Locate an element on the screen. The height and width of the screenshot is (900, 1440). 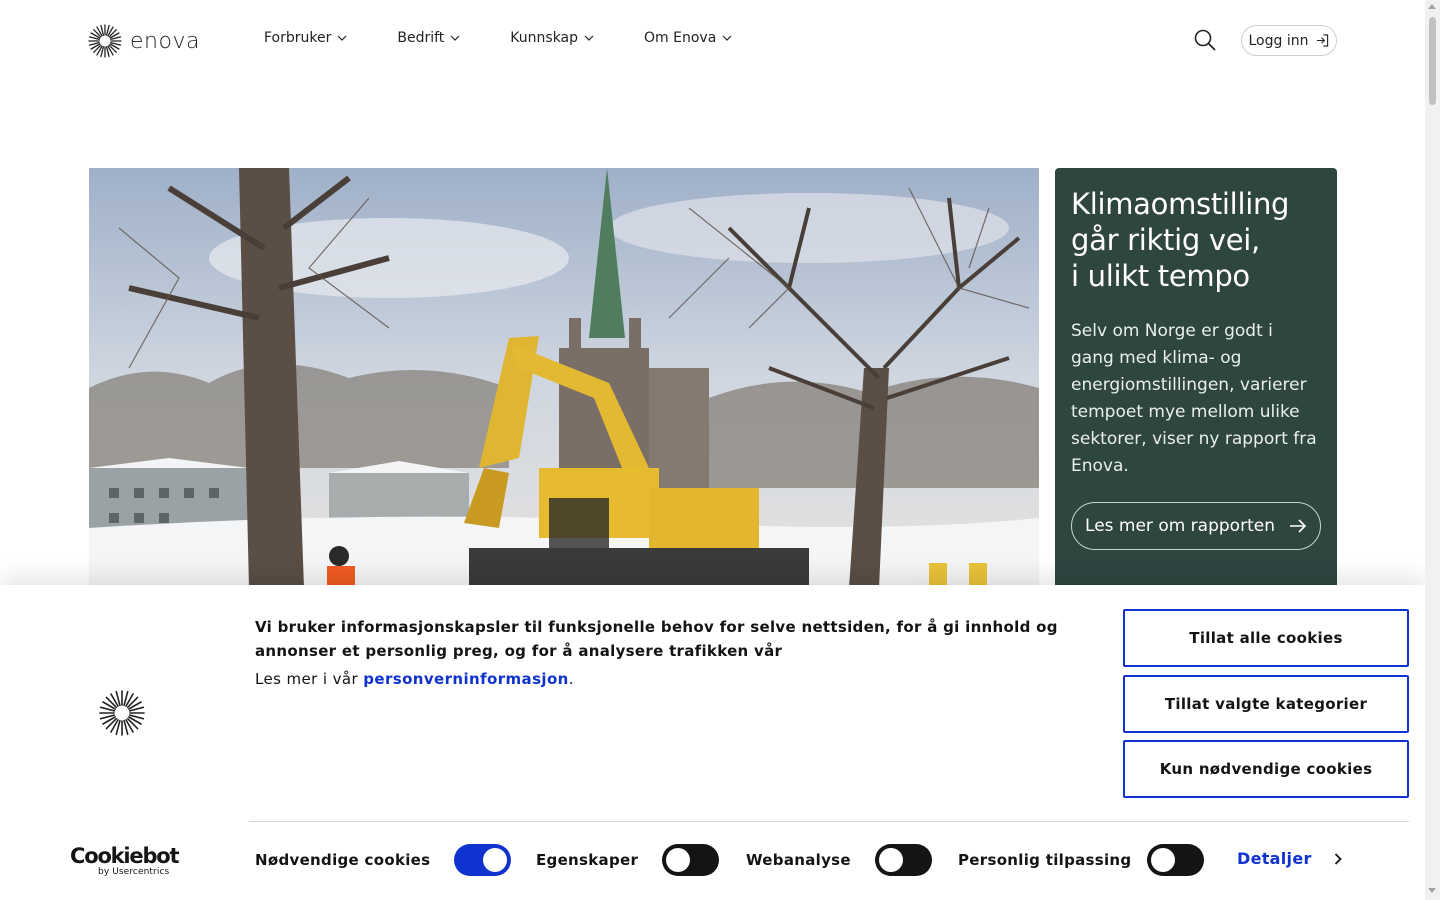
toggle-label: Egenskaper is located at coordinates (587, 860).